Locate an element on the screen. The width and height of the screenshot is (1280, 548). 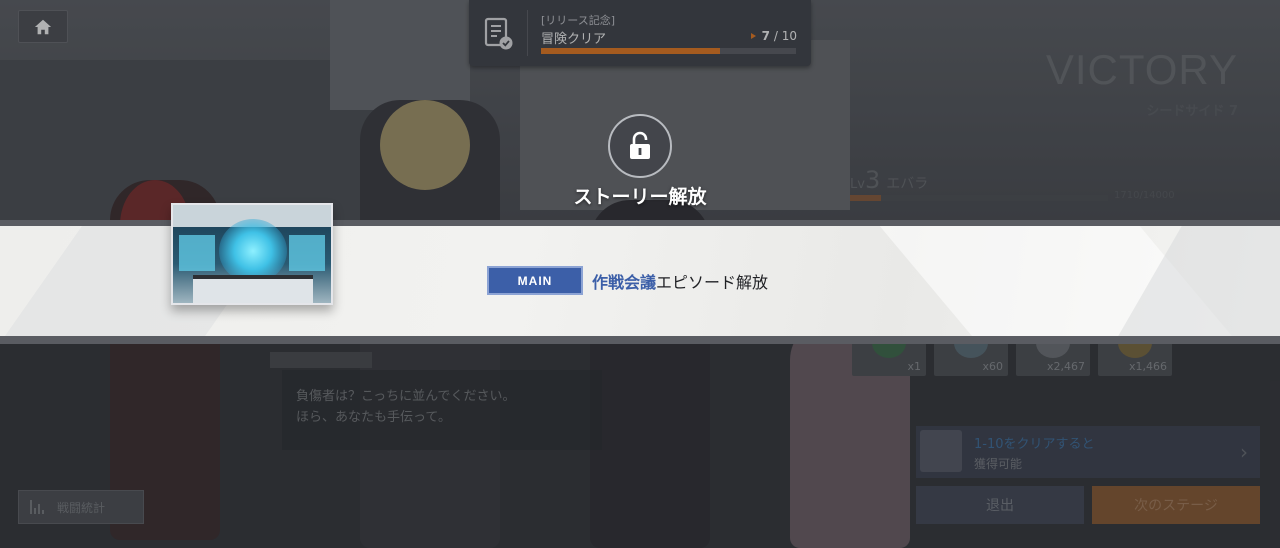
mission-total: / 10 is located at coordinates (785, 36).